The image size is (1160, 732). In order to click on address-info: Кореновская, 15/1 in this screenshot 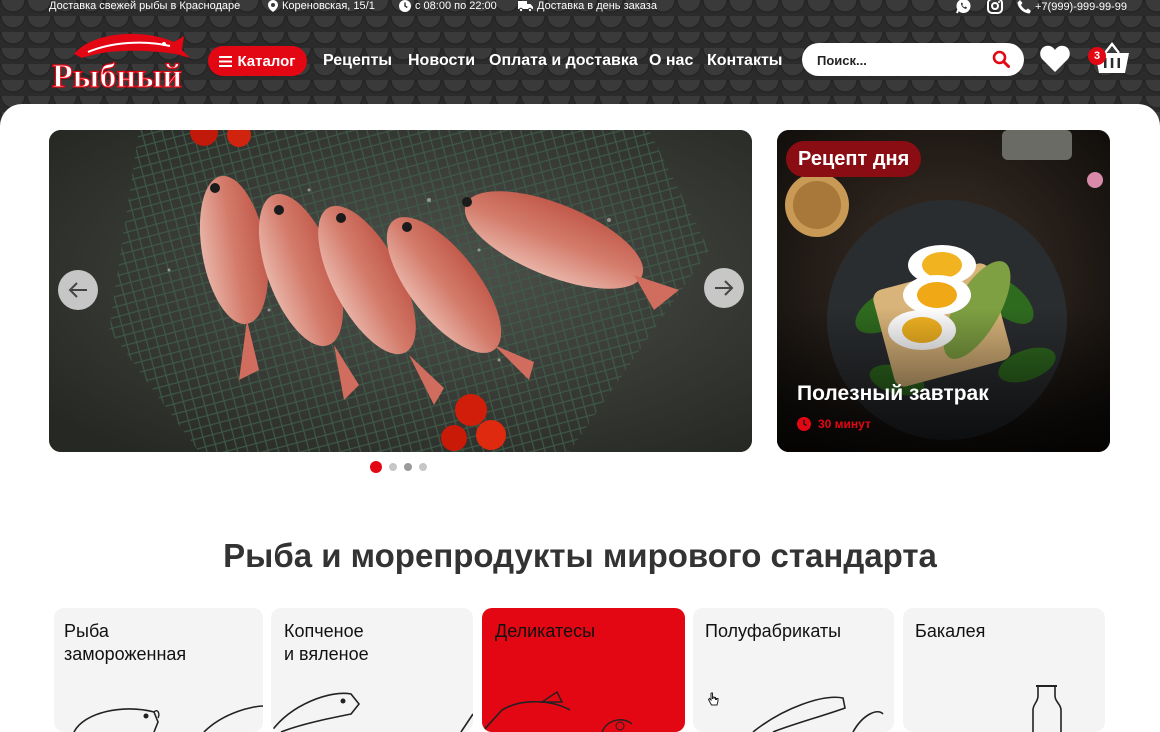, I will do `click(321, 6)`.